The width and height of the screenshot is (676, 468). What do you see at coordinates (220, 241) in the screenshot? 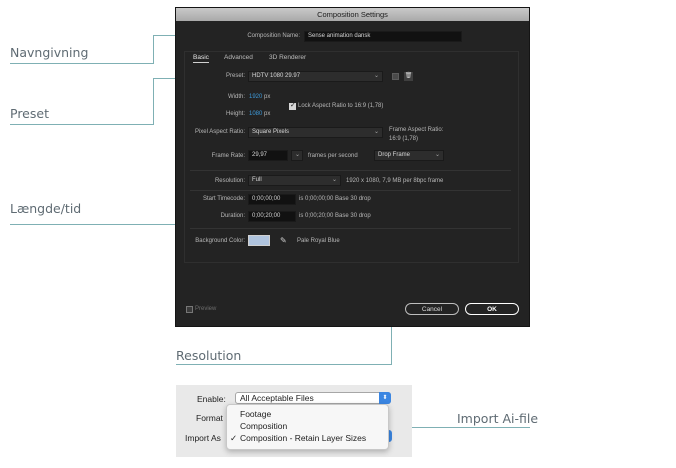
I see `bg-color-label: Background Color:` at bounding box center [220, 241].